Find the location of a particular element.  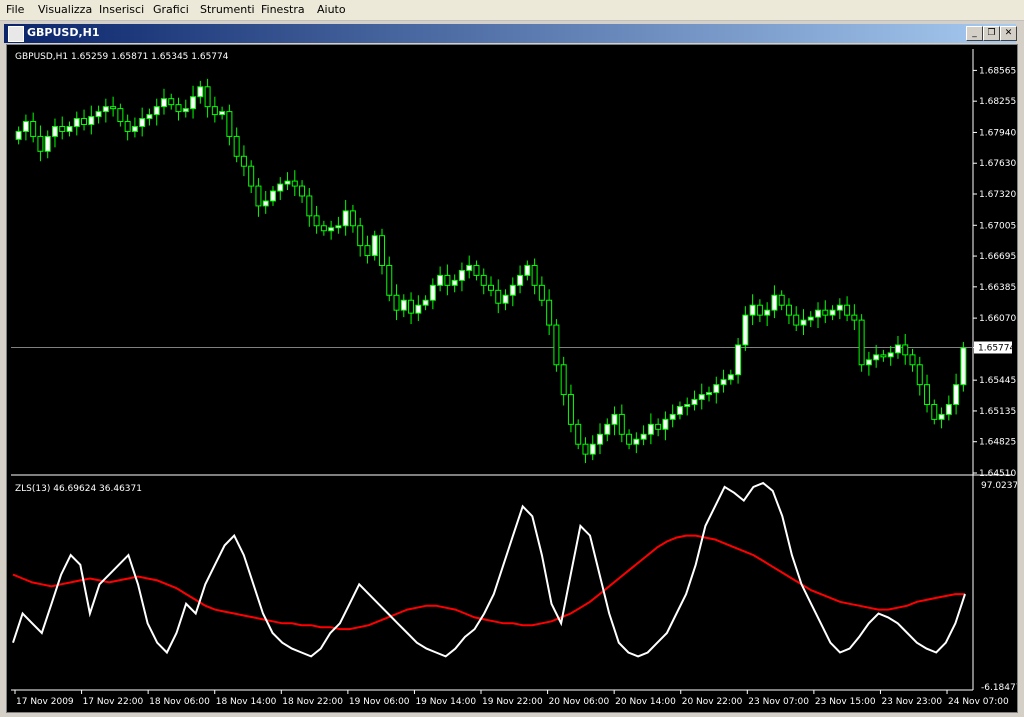

chart-window-icon is located at coordinates (16, 34).